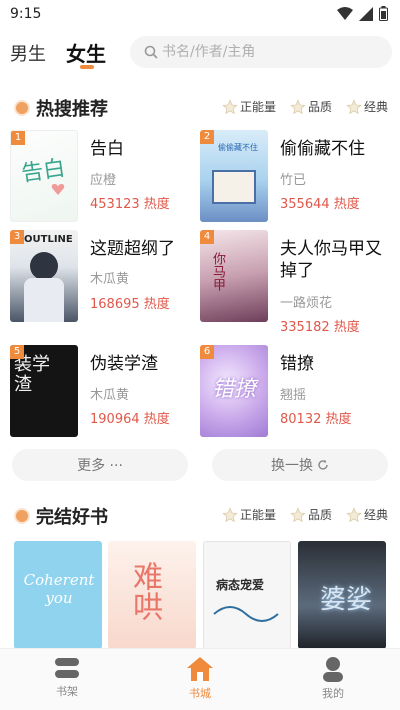 The width and height of the screenshot is (400, 710). I want to click on tab-label: 书架, so click(67, 691).